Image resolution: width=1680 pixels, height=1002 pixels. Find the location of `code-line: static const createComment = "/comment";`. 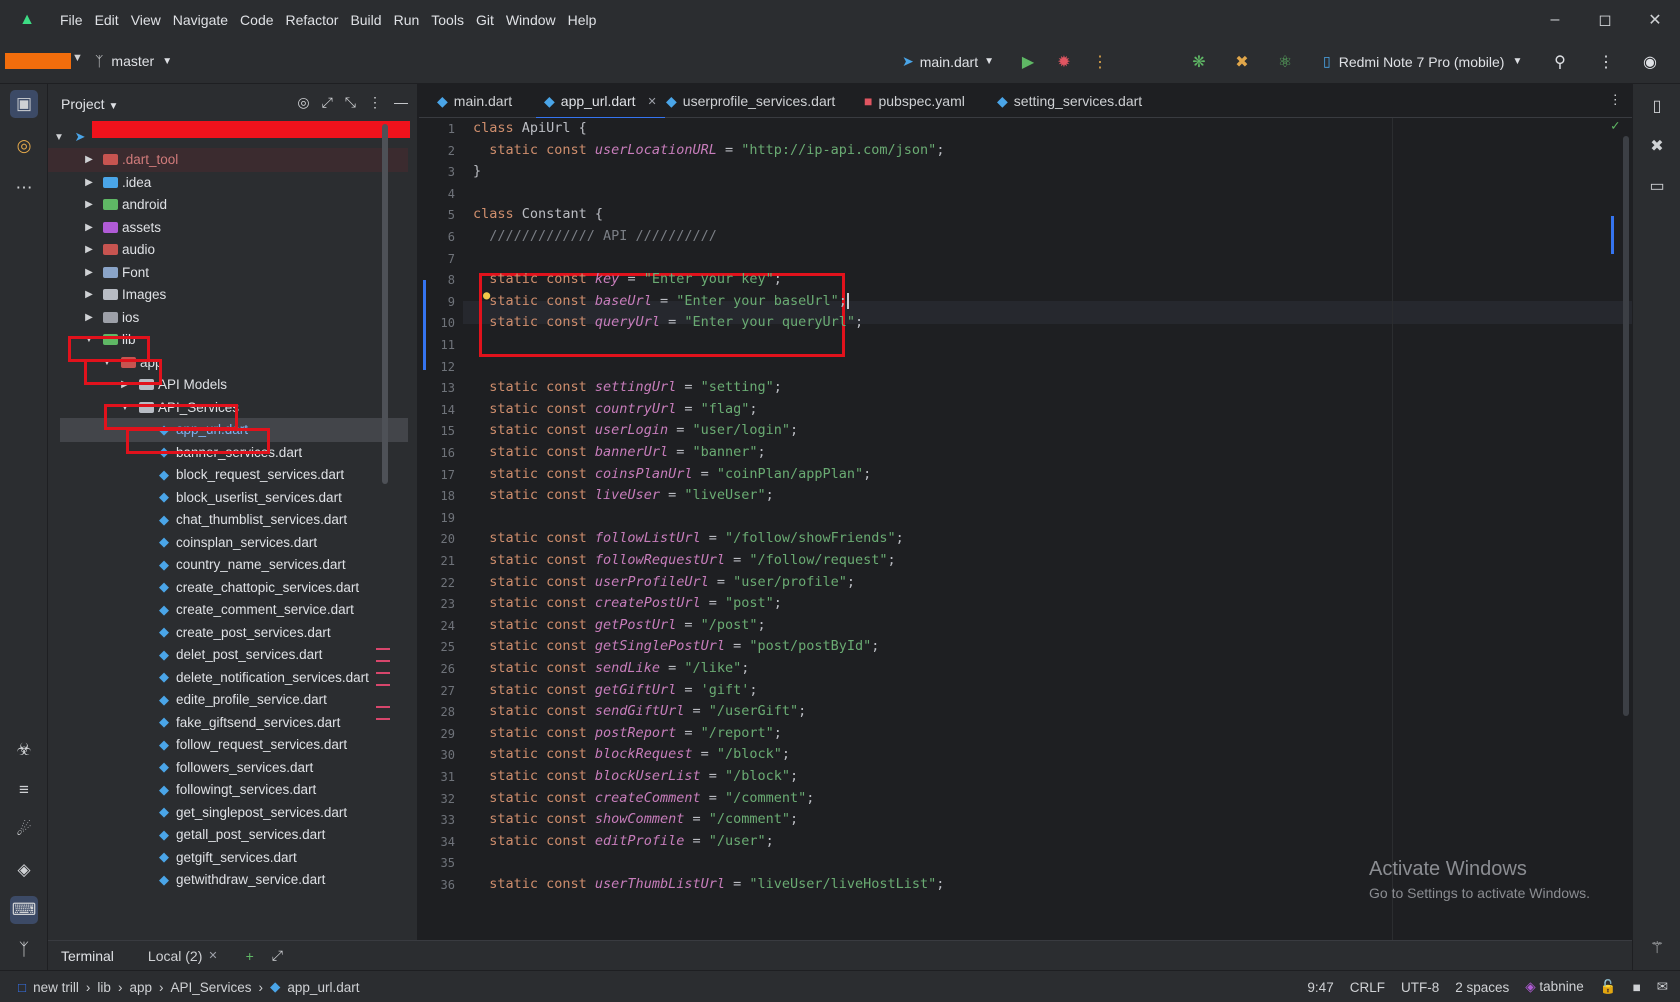

code-line: static const createComment = "/comment"; is located at coordinates (643, 798).